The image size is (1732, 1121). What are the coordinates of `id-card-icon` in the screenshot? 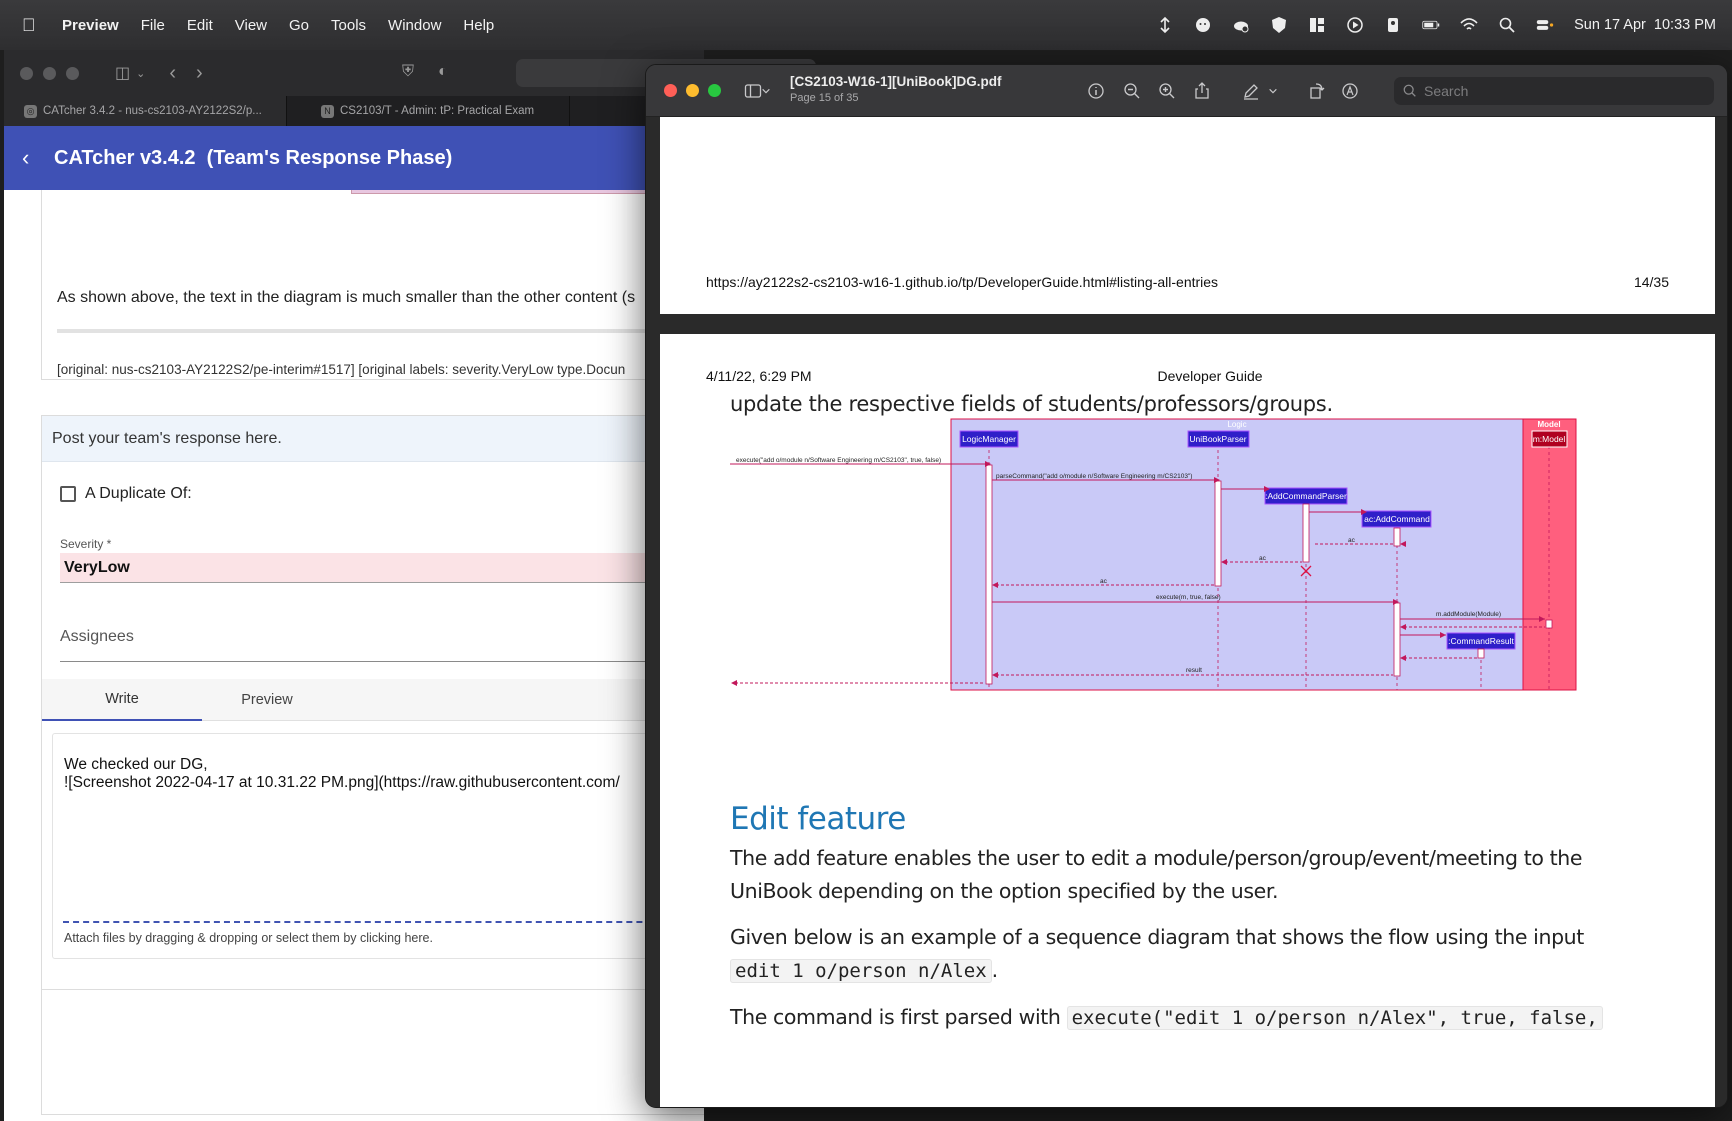 It's located at (1393, 25).